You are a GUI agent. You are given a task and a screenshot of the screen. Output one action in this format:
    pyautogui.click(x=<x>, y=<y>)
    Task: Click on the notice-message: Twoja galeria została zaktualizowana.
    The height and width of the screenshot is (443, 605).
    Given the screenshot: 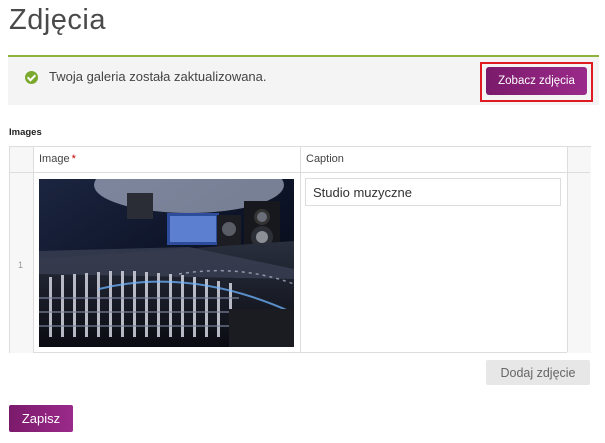 What is the action you would take?
    pyautogui.click(x=158, y=76)
    